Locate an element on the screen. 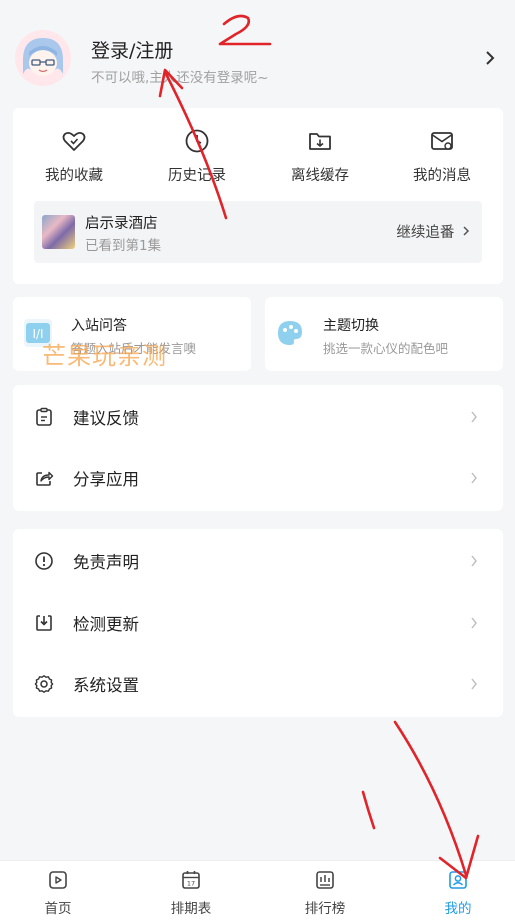 Image resolution: width=515 pixels, height=920 pixels. svg-text: 17 is located at coordinates (191, 884).